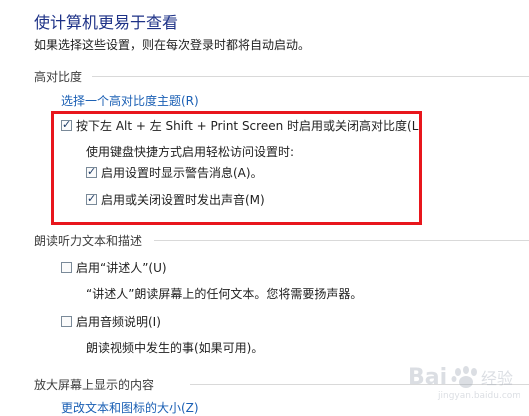 Image resolution: width=529 pixels, height=416 pixels. Describe the element at coordinates (66, 321) in the screenshot. I see `audio-description-checkbox` at that location.